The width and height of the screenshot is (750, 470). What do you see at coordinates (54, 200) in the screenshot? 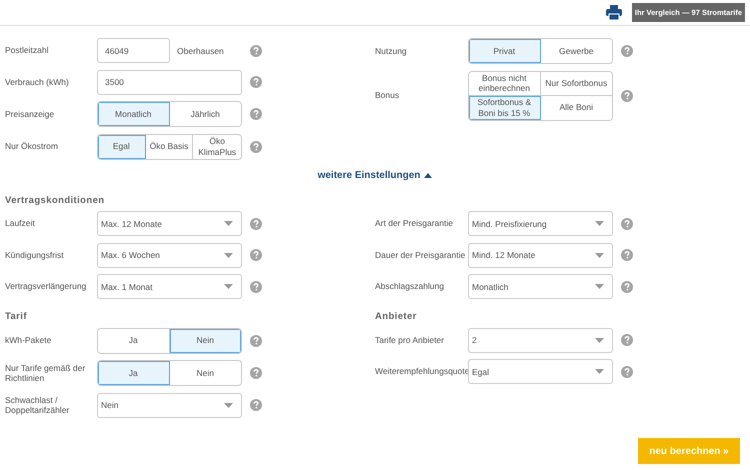
I see `section-heading: Vertragskonditionen` at bounding box center [54, 200].